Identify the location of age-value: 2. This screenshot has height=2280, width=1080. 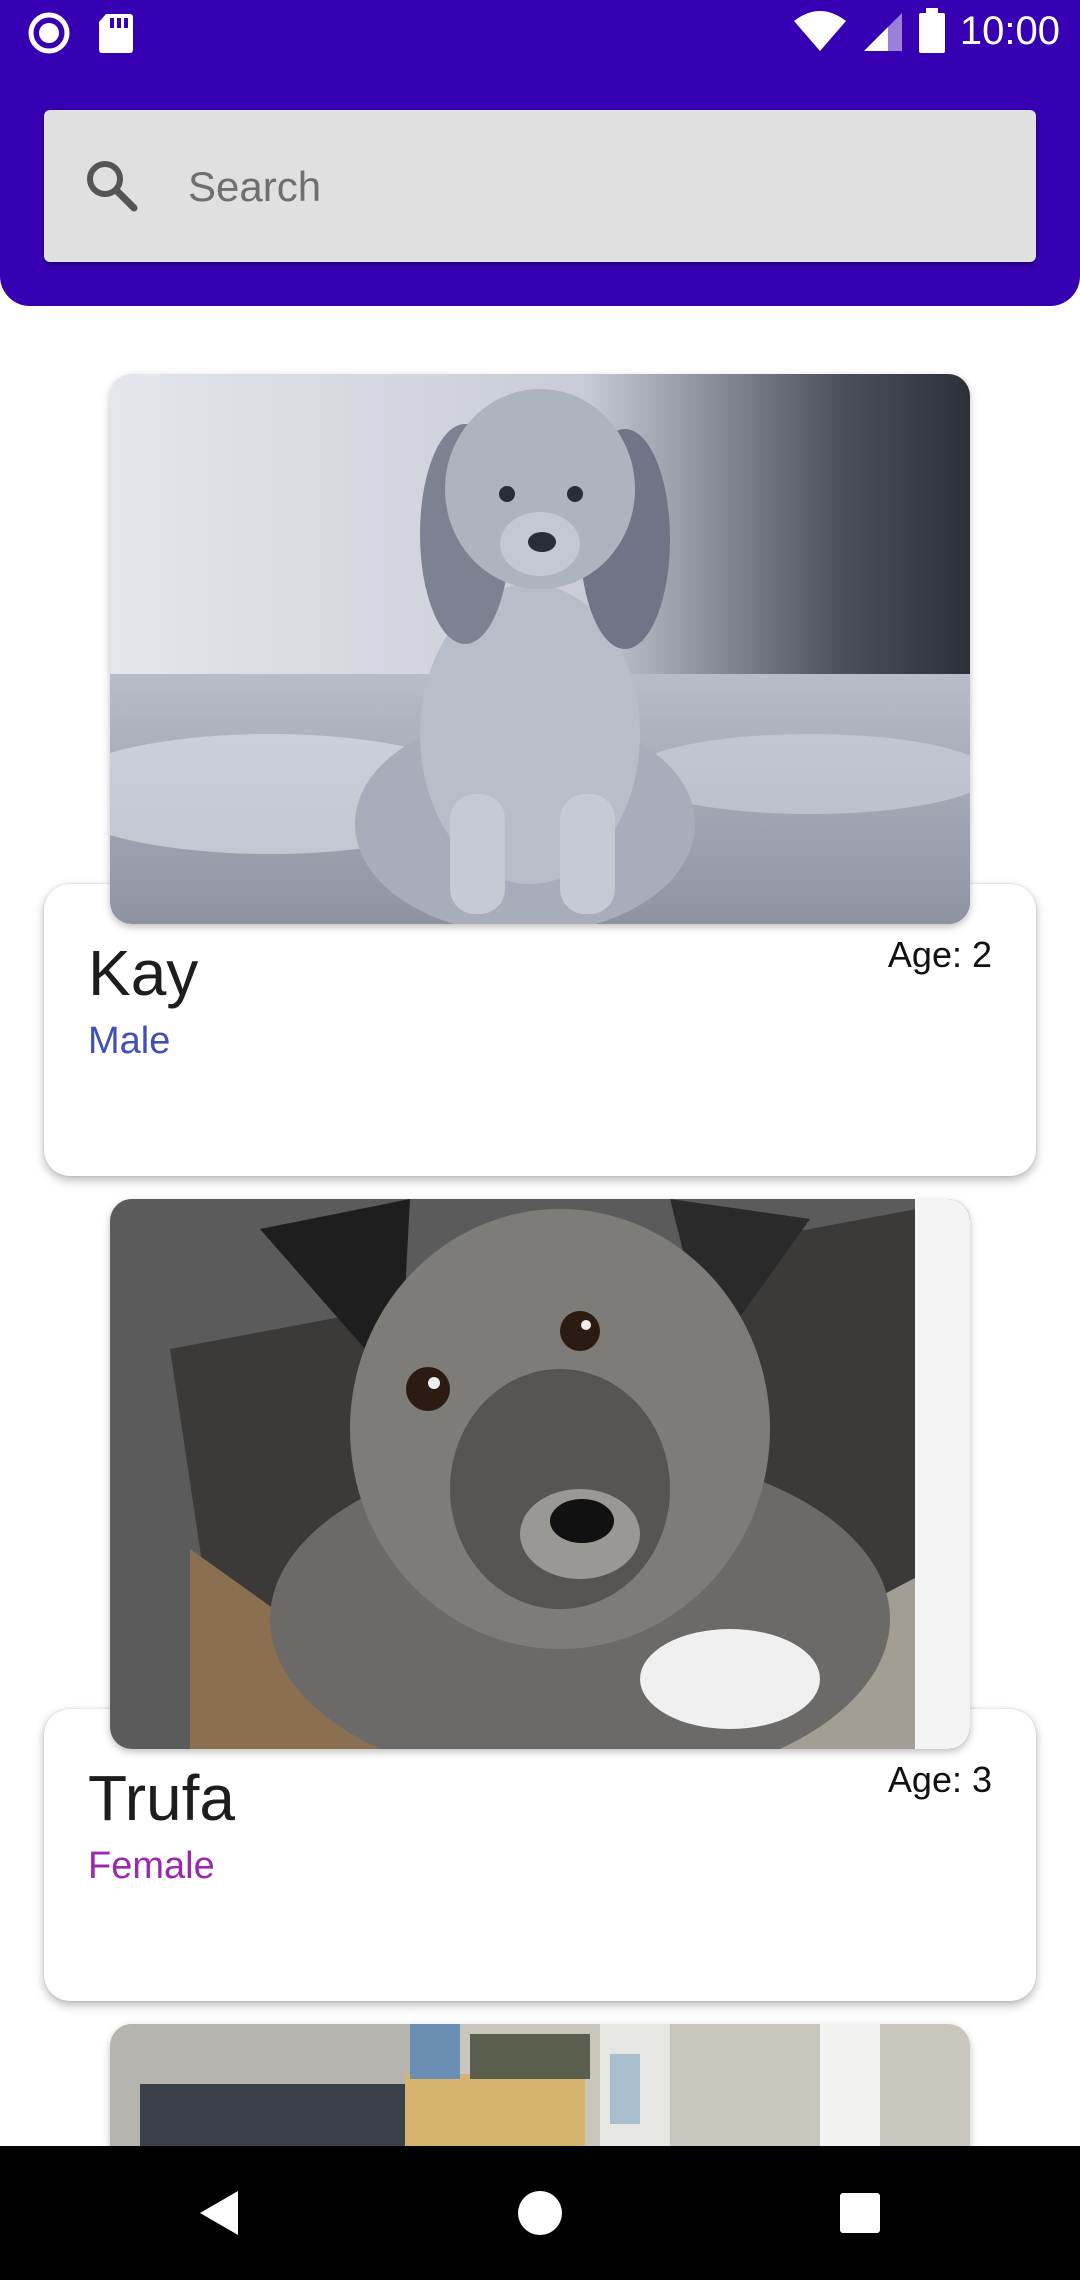
(981, 954).